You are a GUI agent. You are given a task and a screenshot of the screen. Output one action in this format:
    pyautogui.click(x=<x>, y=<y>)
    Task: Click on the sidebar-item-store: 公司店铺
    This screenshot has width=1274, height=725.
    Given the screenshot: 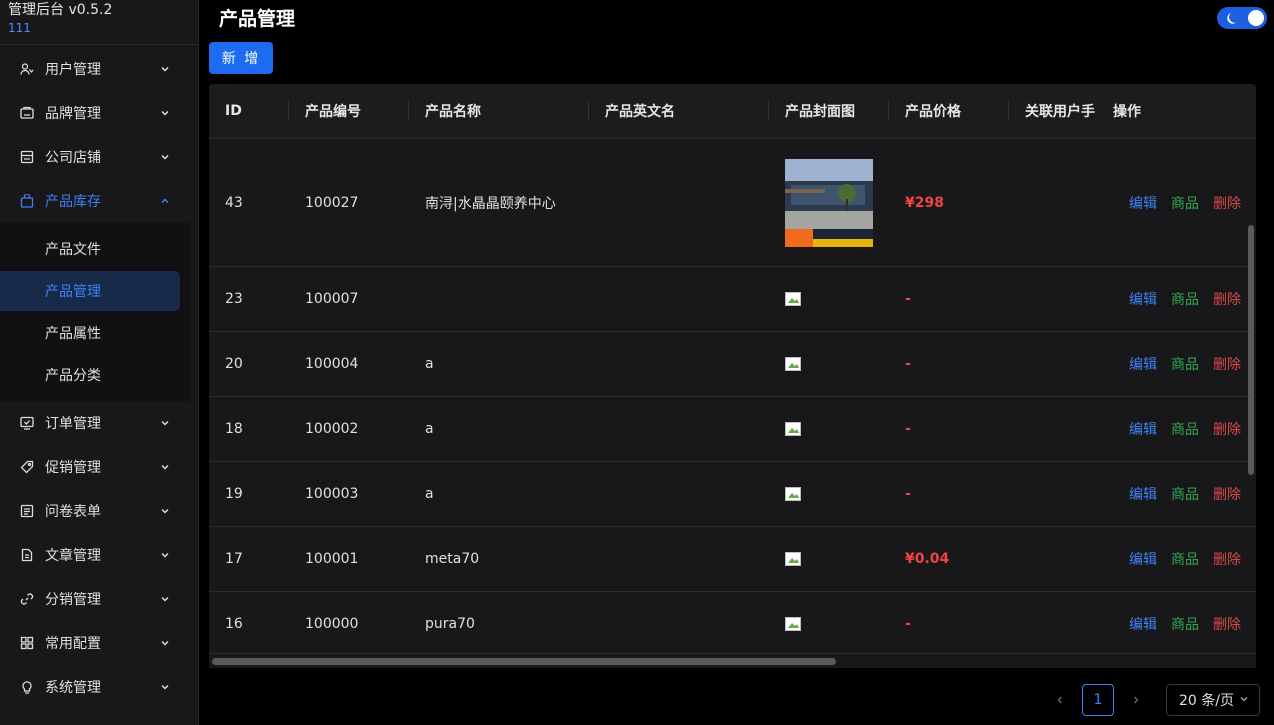 What is the action you would take?
    pyautogui.click(x=99, y=157)
    